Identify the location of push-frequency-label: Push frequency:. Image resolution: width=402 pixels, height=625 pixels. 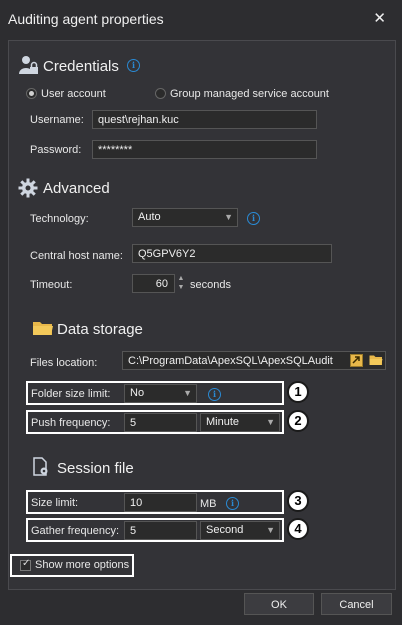
(71, 423).